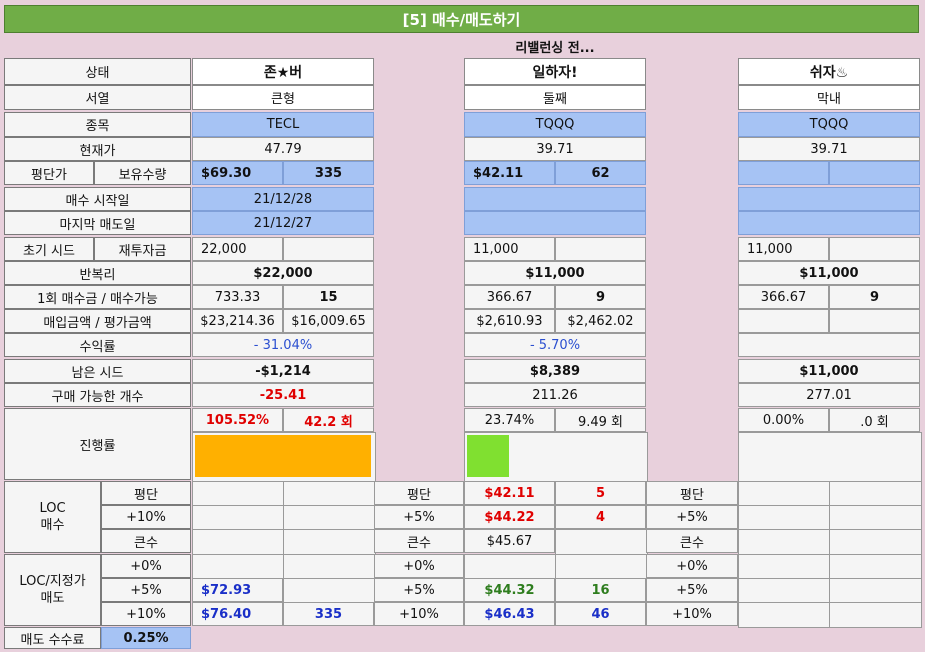 The height and width of the screenshot is (652, 925). Describe the element at coordinates (829, 71) in the screenshot. I see `player3-name: 쉬자♨` at that location.